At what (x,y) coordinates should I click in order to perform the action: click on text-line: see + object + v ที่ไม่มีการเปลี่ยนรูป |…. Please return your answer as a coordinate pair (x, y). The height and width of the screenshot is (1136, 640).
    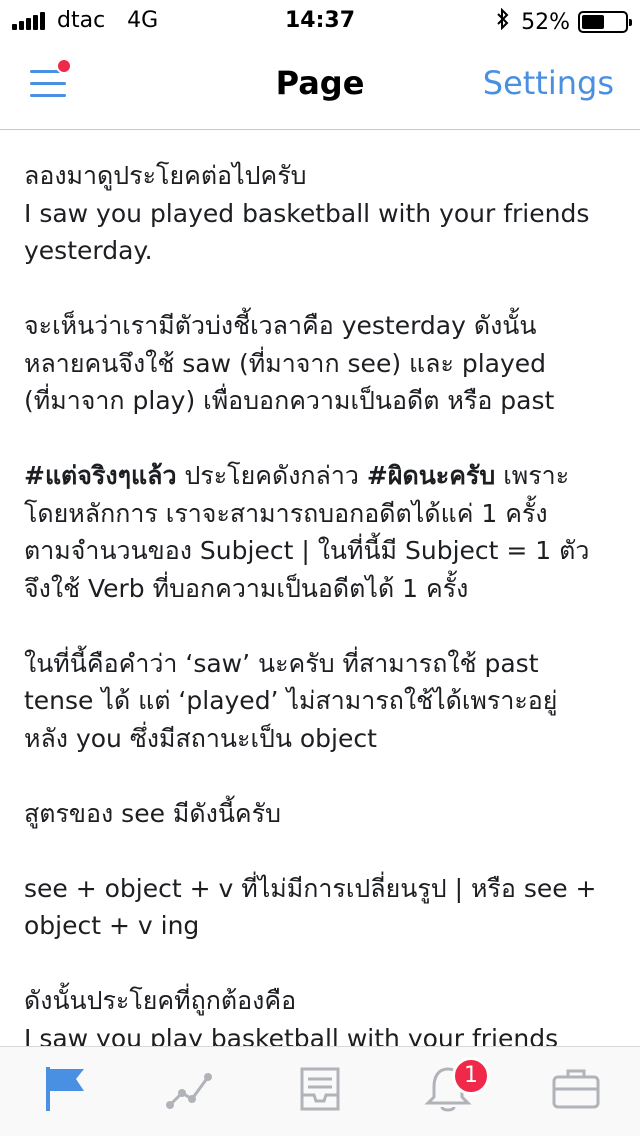
    Looking at the image, I should click on (310, 888).